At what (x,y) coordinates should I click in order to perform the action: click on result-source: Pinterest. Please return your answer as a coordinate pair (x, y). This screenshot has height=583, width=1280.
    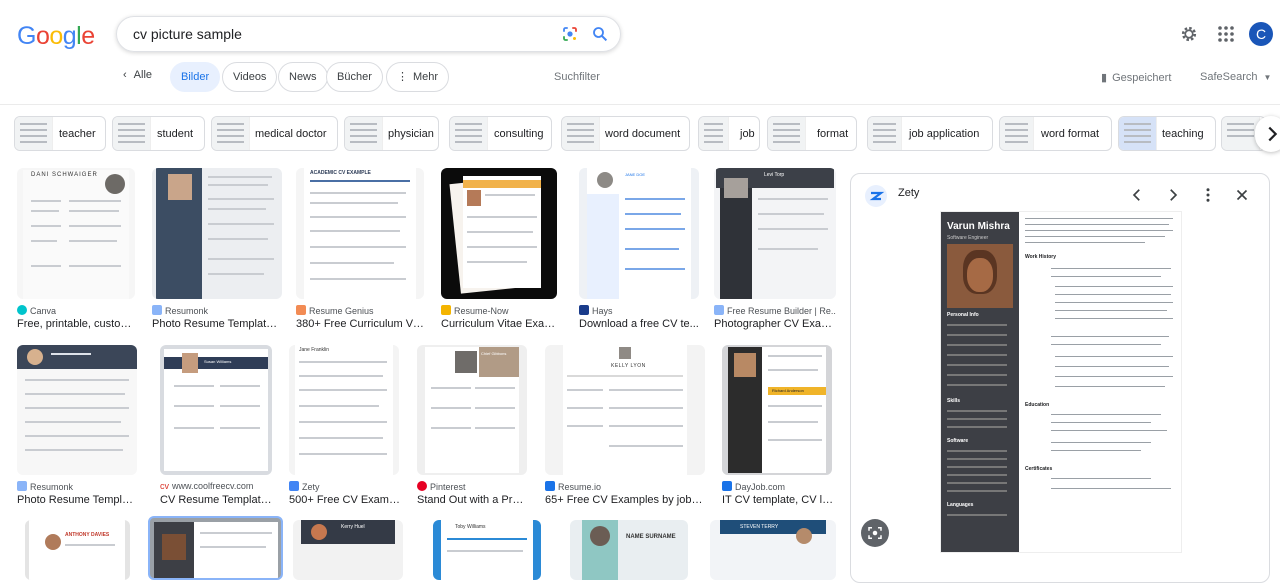
    Looking at the image, I should click on (441, 486).